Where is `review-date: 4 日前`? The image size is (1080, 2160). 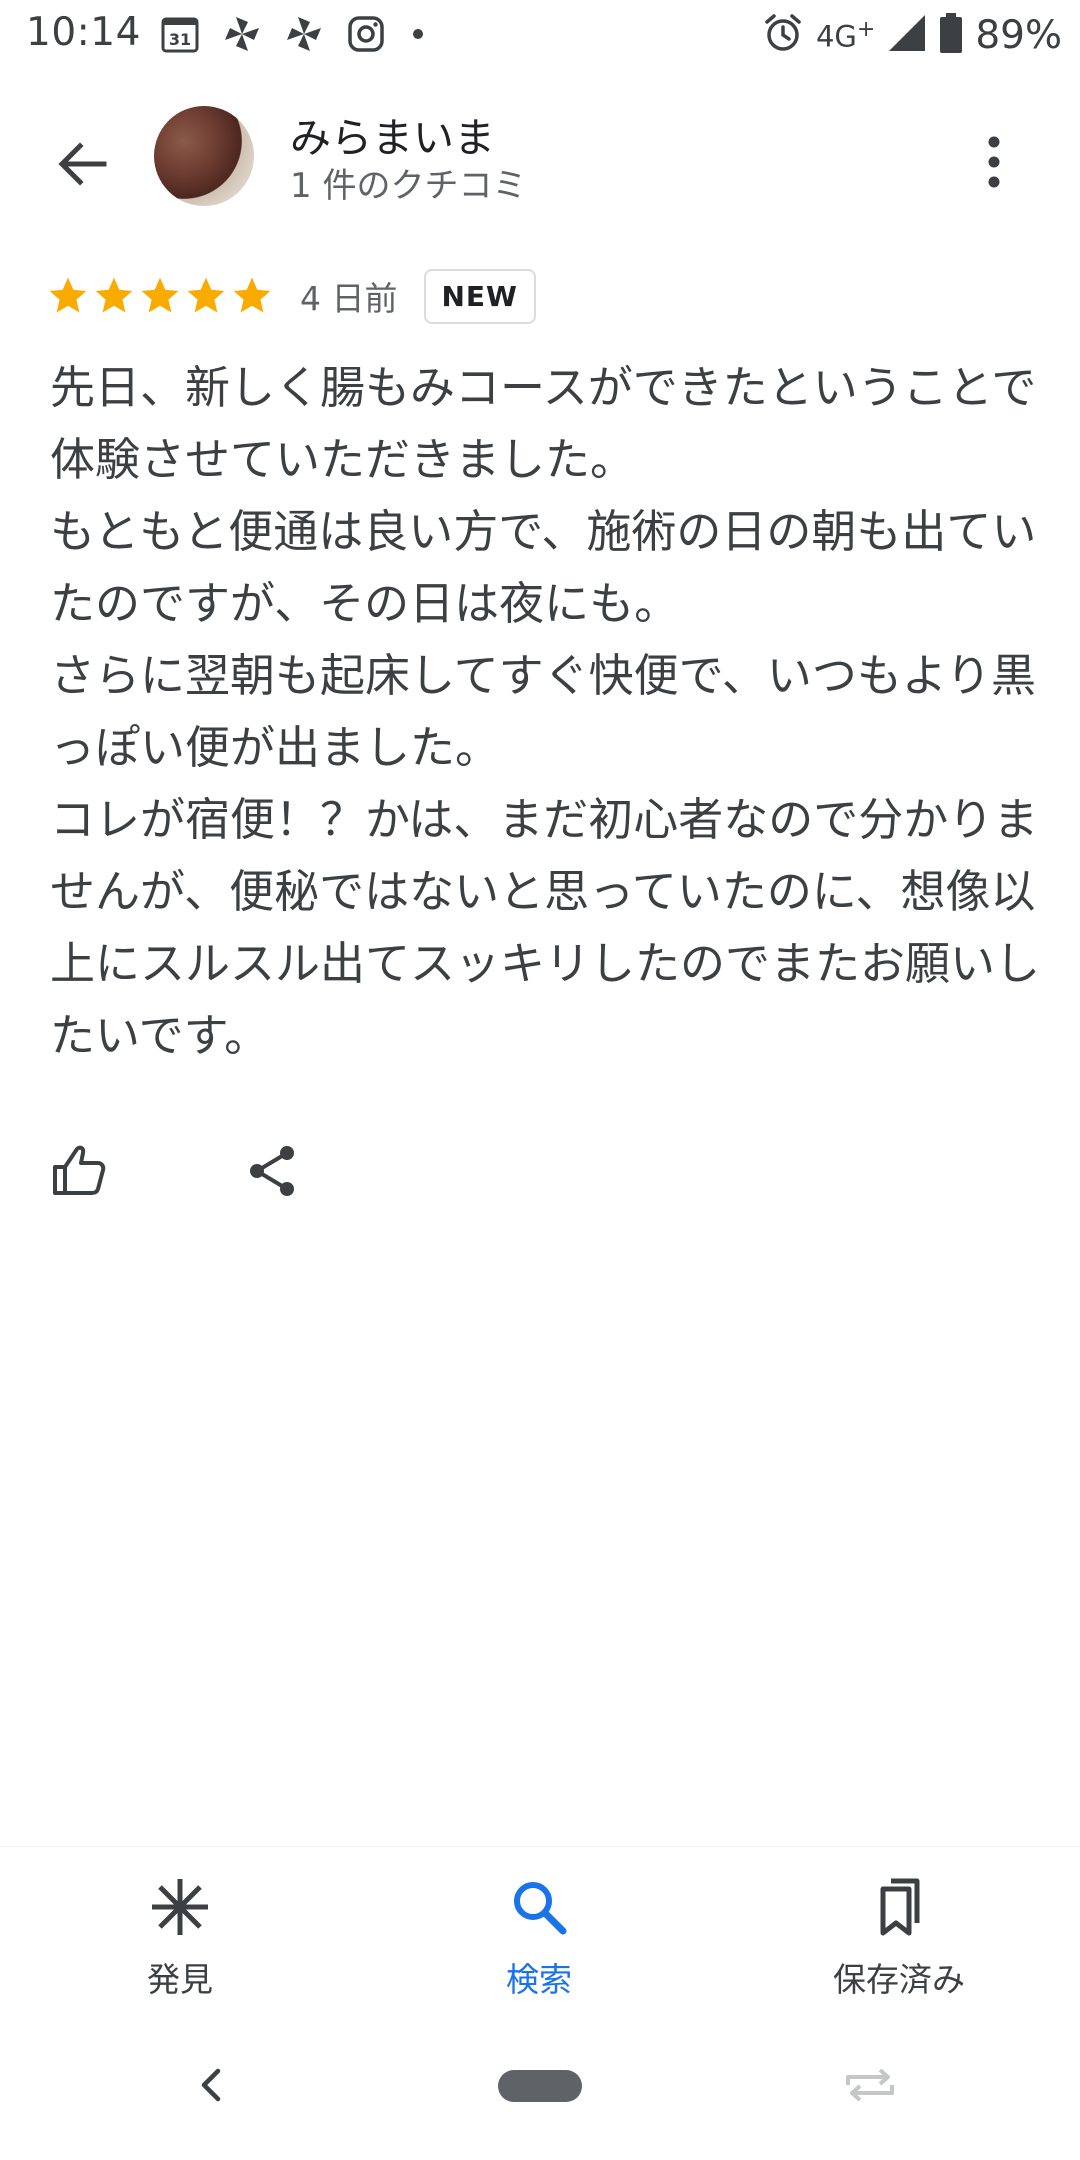 review-date: 4 日前 is located at coordinates (349, 298).